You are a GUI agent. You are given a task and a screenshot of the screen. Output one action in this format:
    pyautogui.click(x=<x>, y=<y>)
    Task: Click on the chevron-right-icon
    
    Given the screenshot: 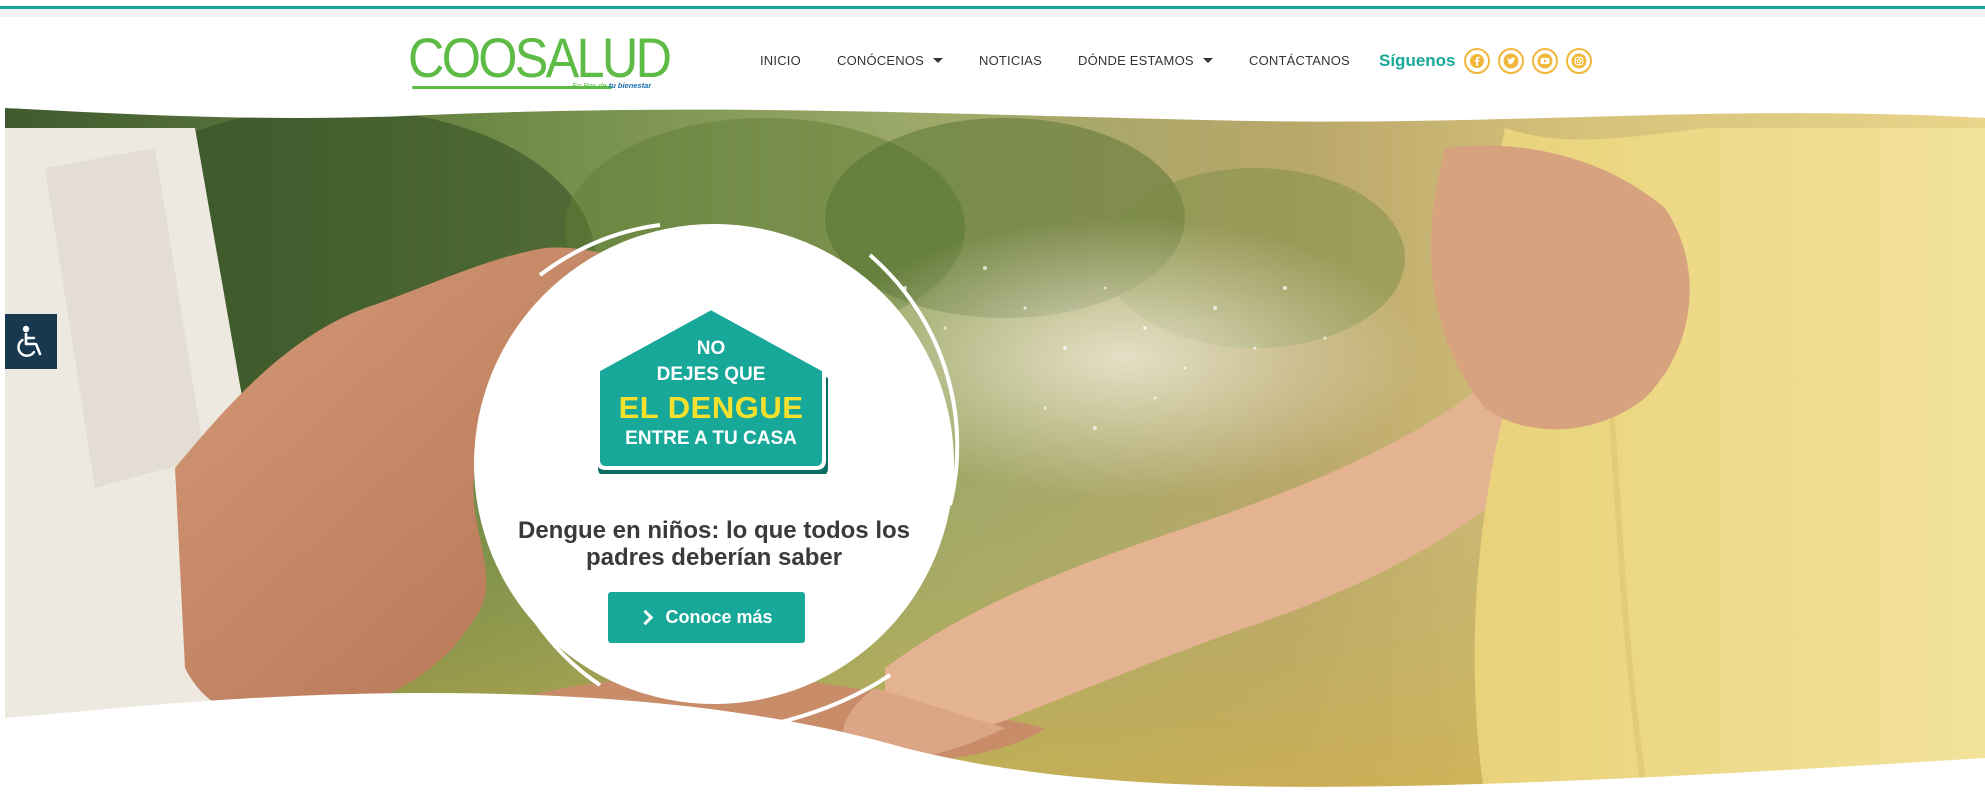 What is the action you would take?
    pyautogui.click(x=646, y=617)
    